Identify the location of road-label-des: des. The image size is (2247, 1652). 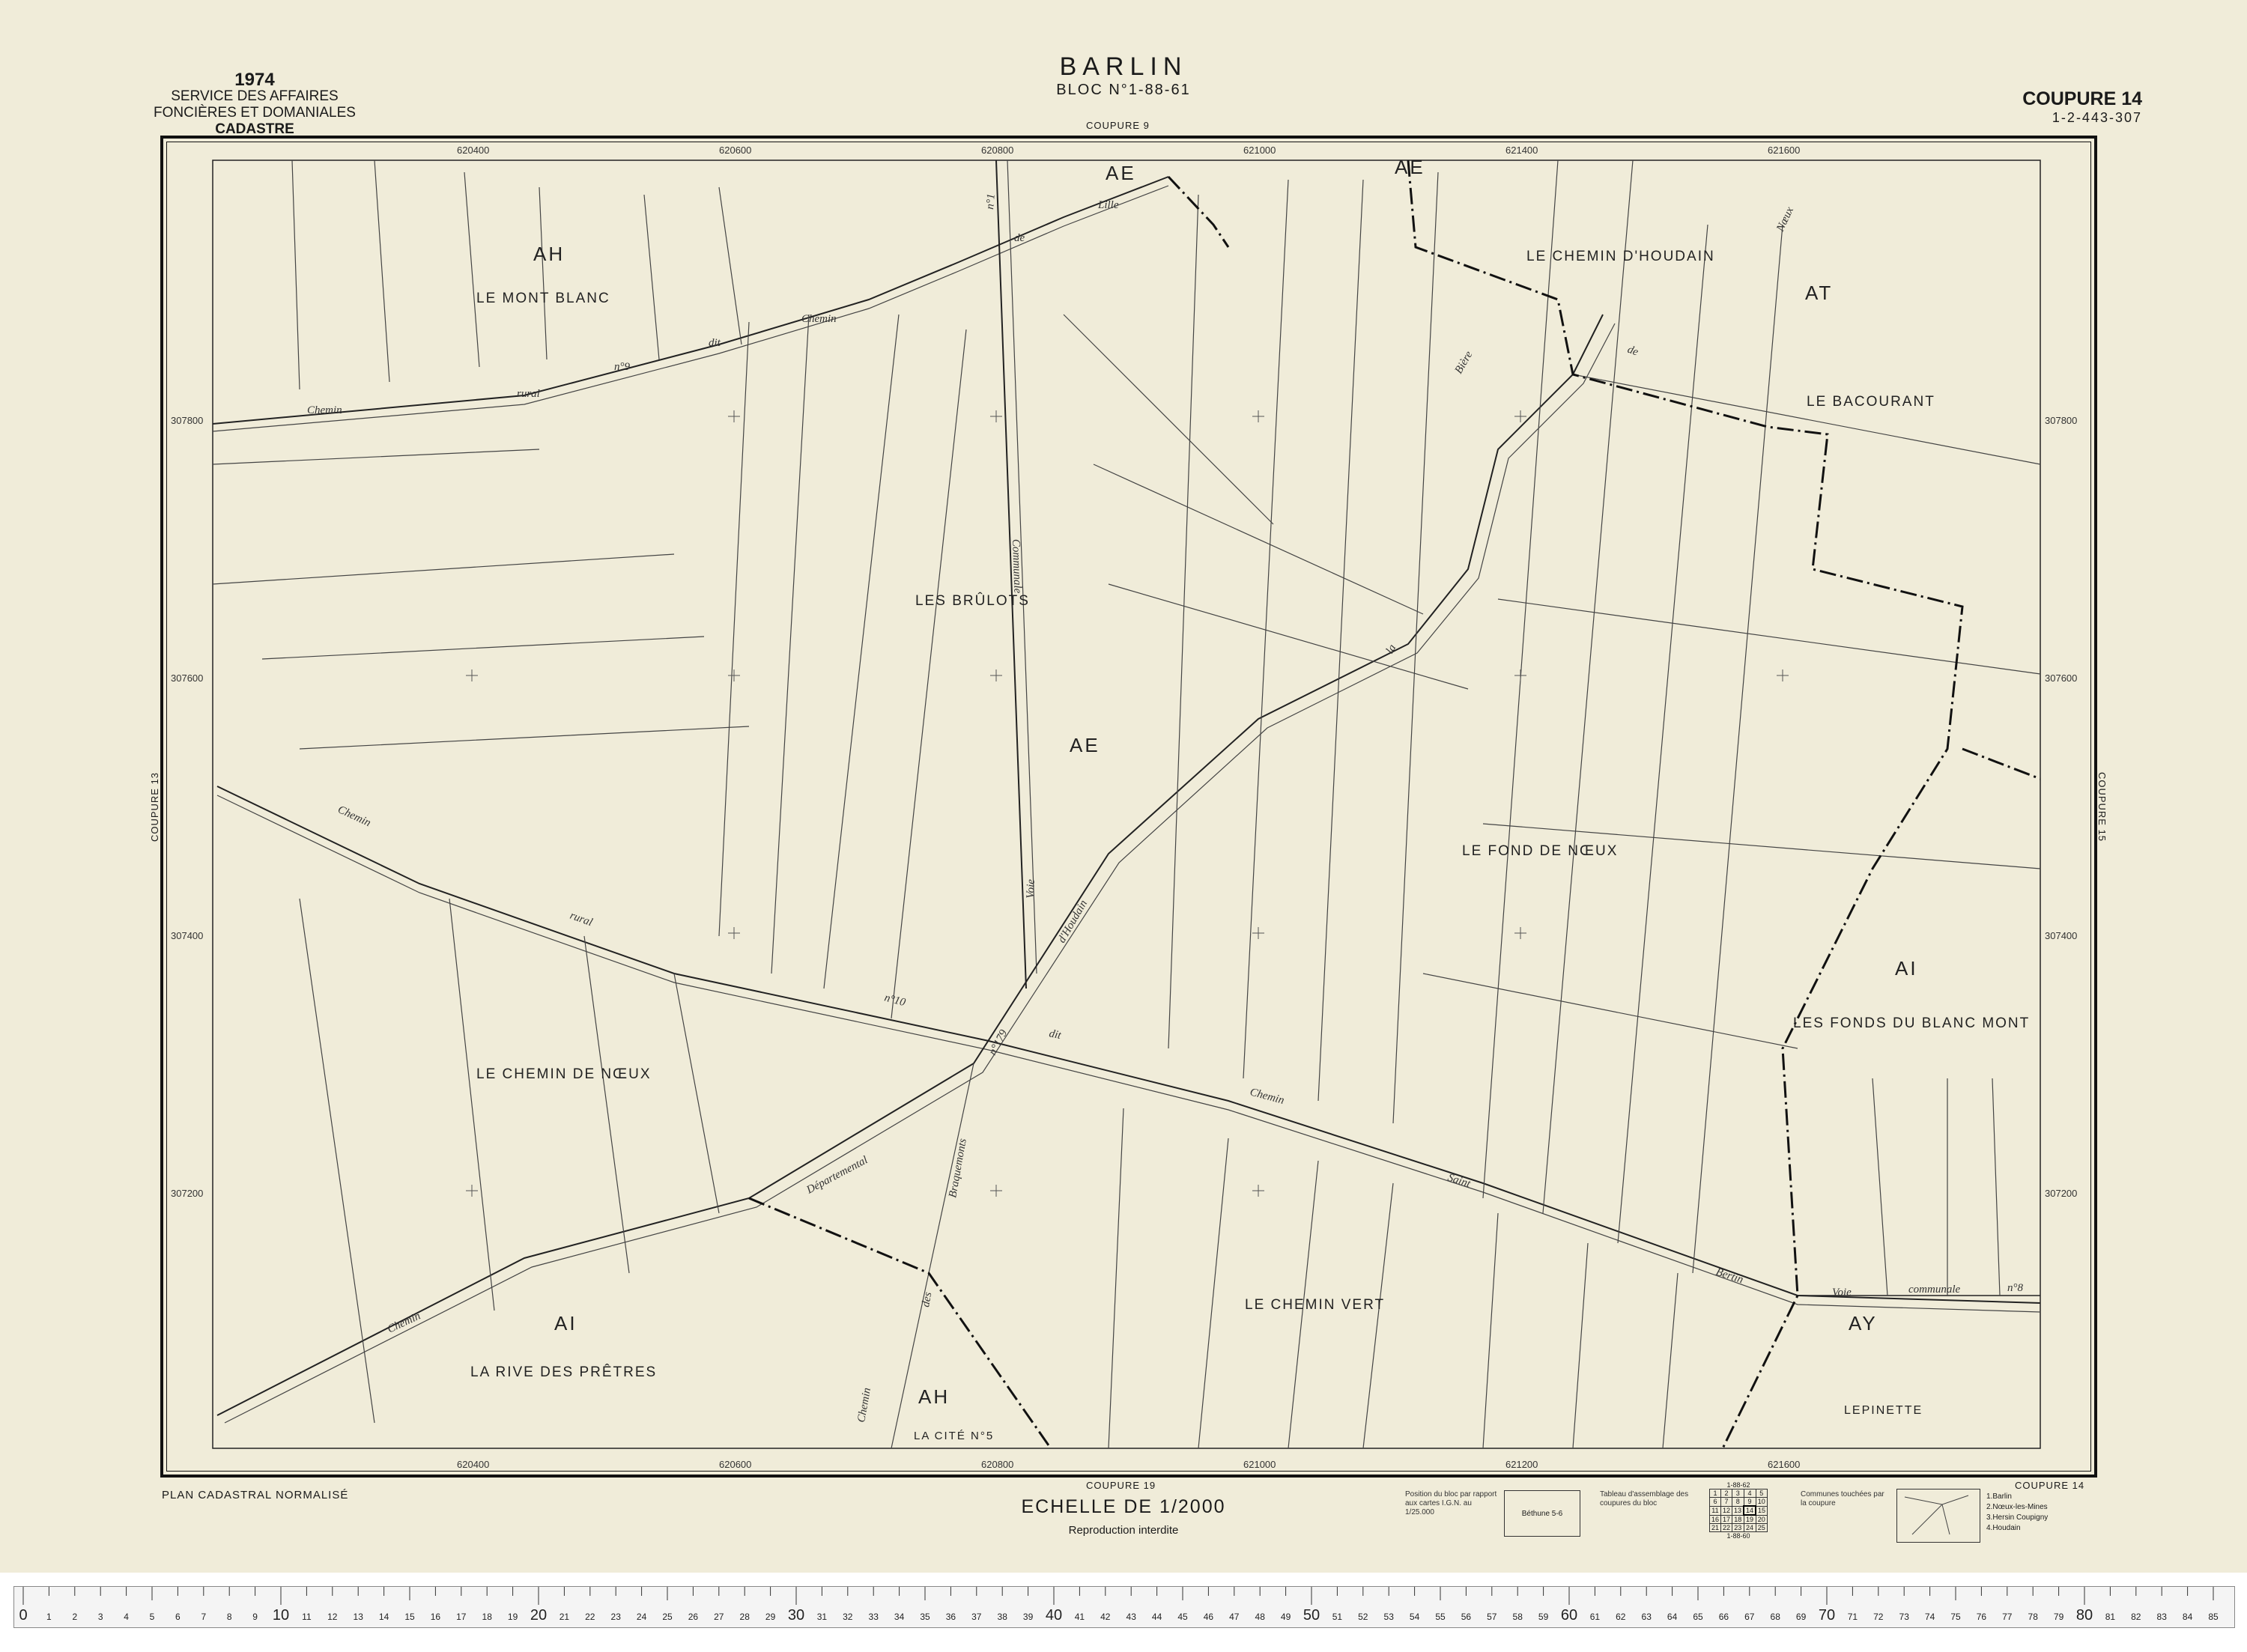
(927, 1299).